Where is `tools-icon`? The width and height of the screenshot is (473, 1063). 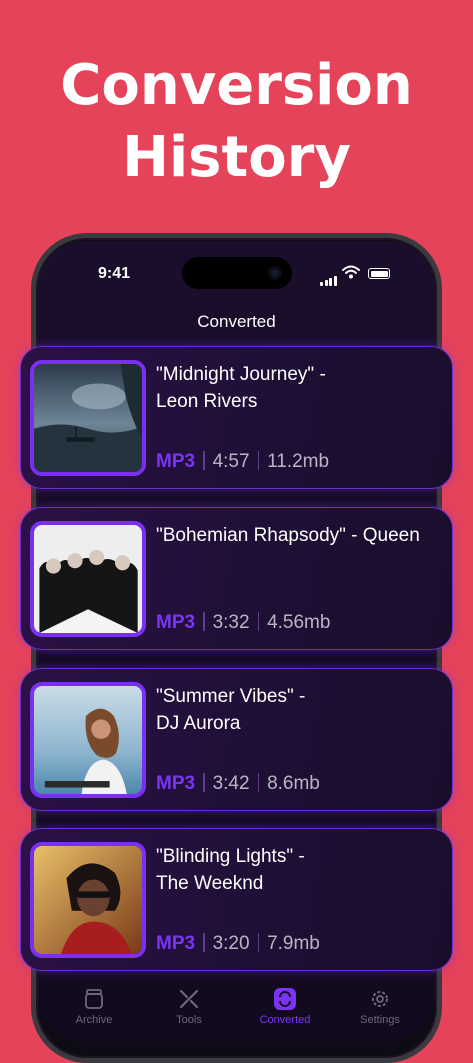 tools-icon is located at coordinates (189, 999).